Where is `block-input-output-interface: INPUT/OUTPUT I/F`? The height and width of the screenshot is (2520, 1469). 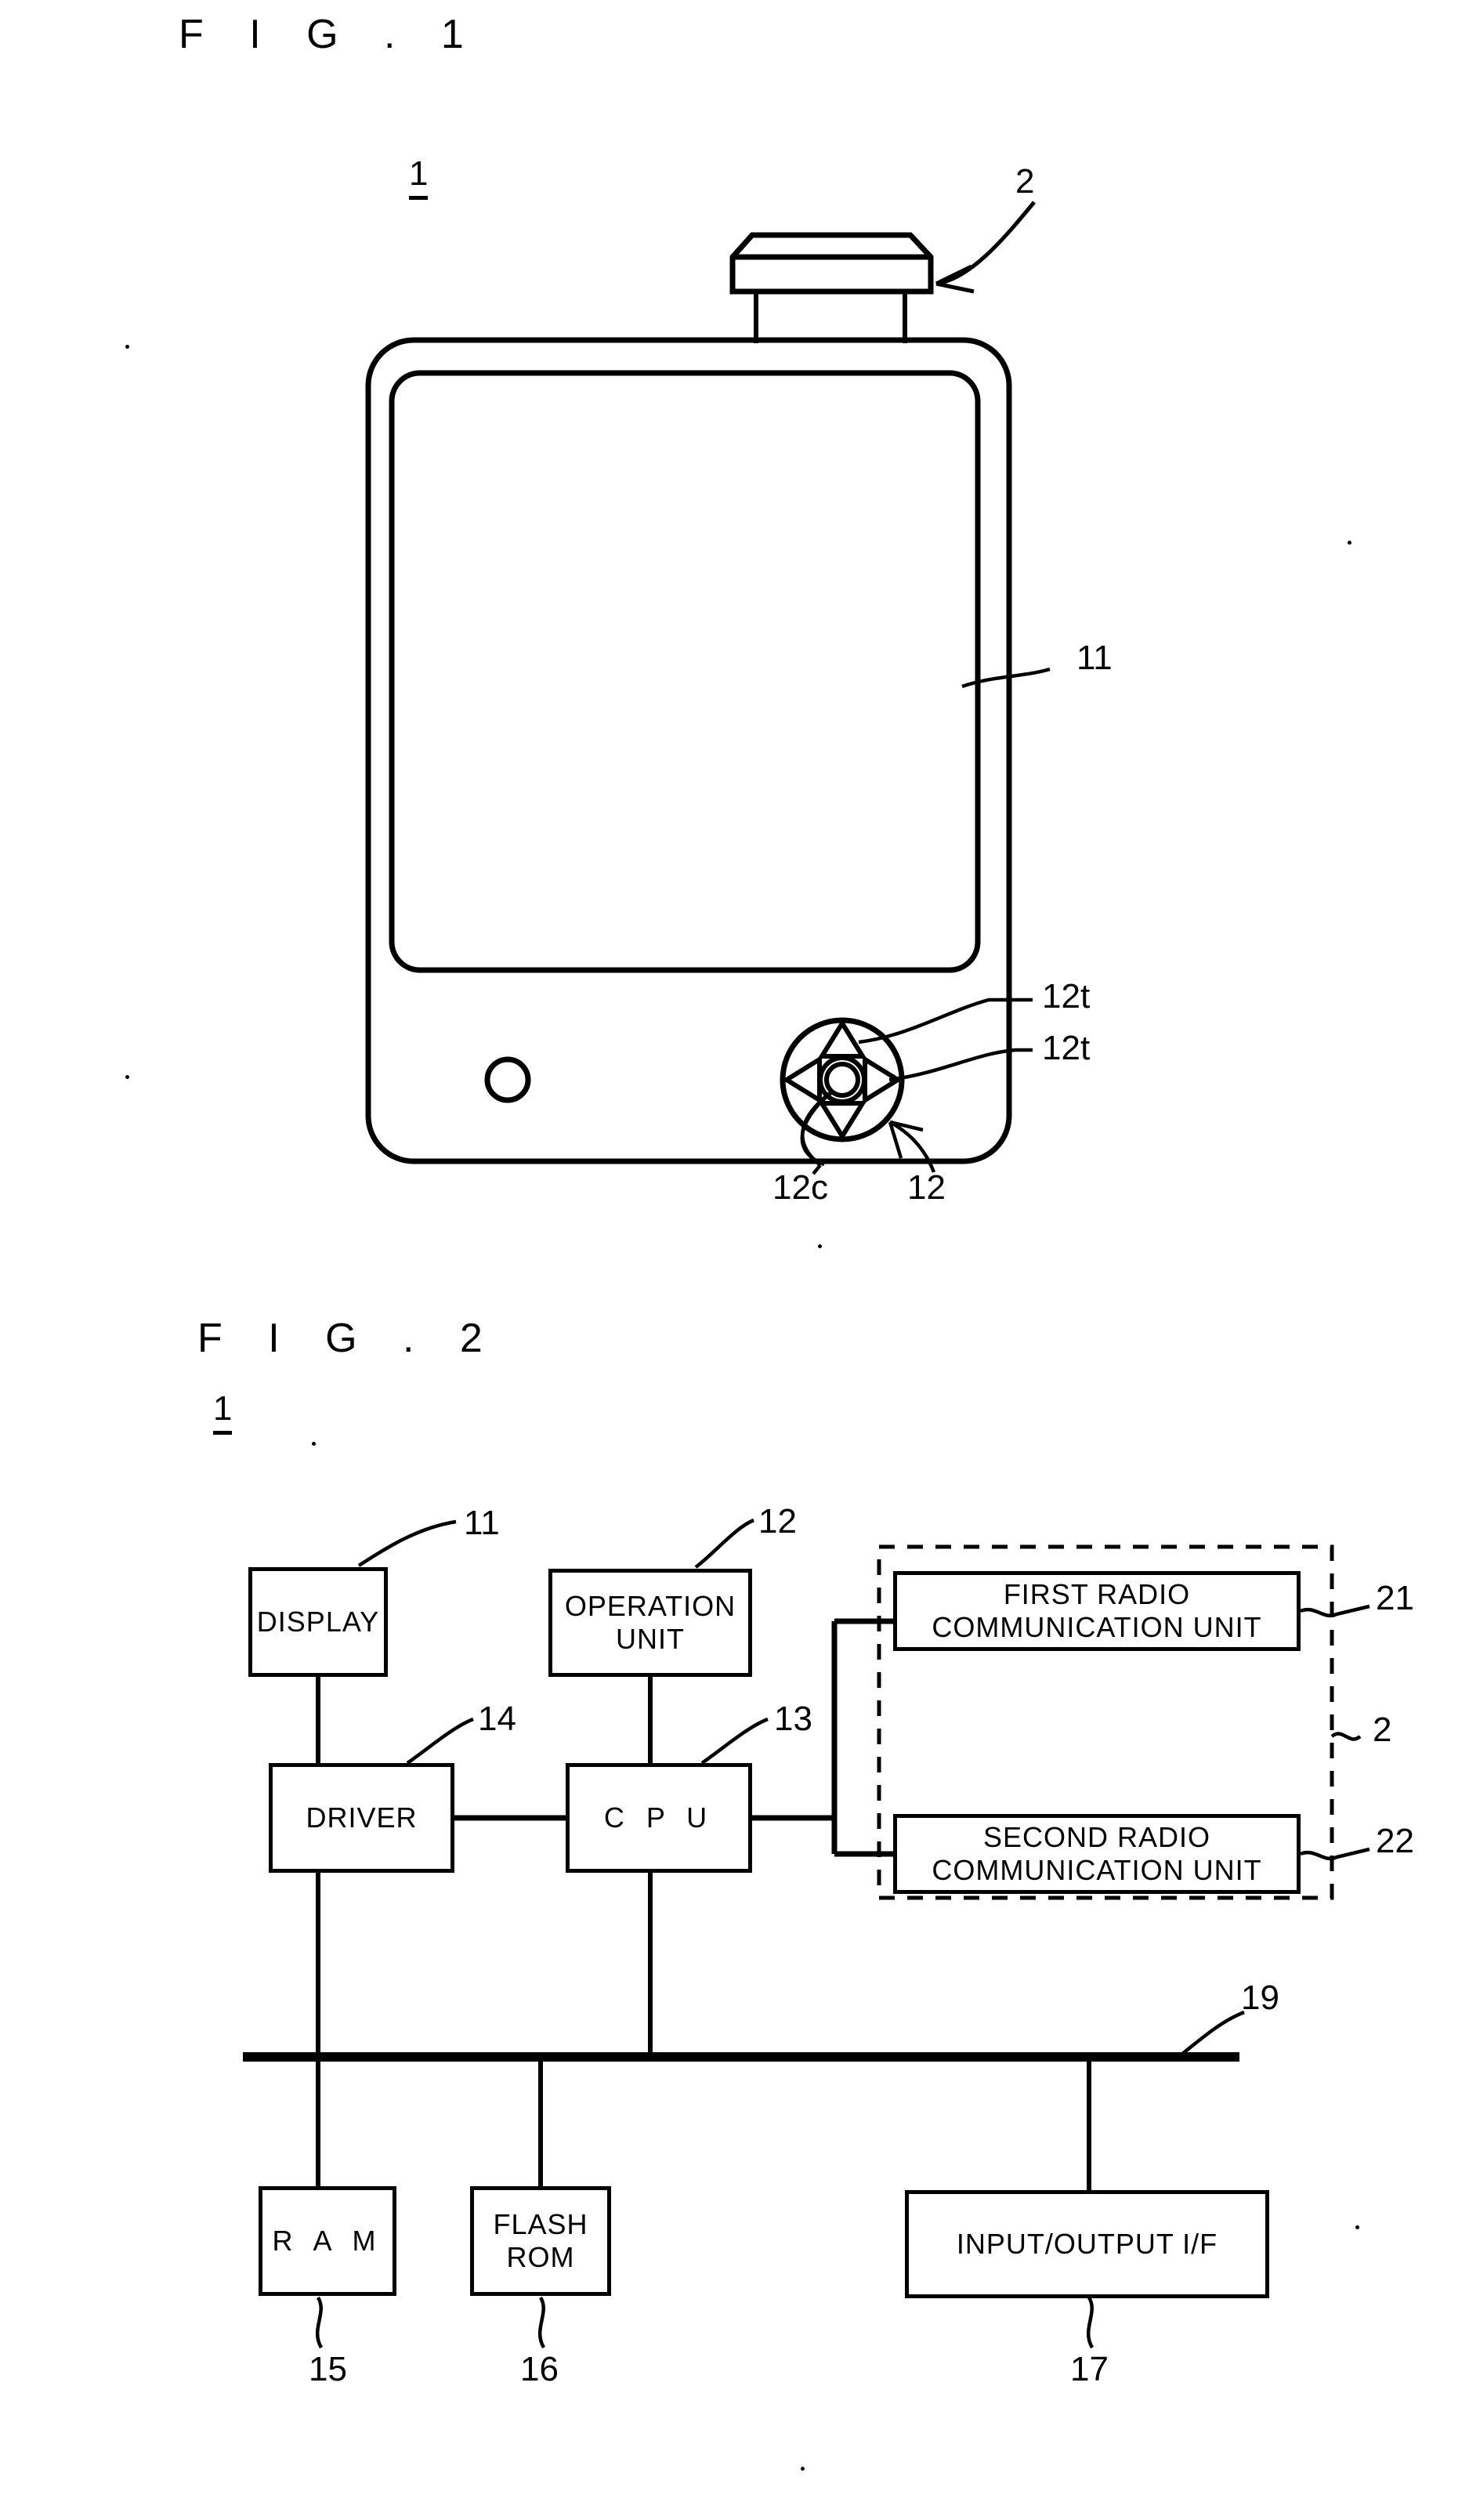 block-input-output-interface: INPUT/OUTPUT I/F is located at coordinates (1087, 2244).